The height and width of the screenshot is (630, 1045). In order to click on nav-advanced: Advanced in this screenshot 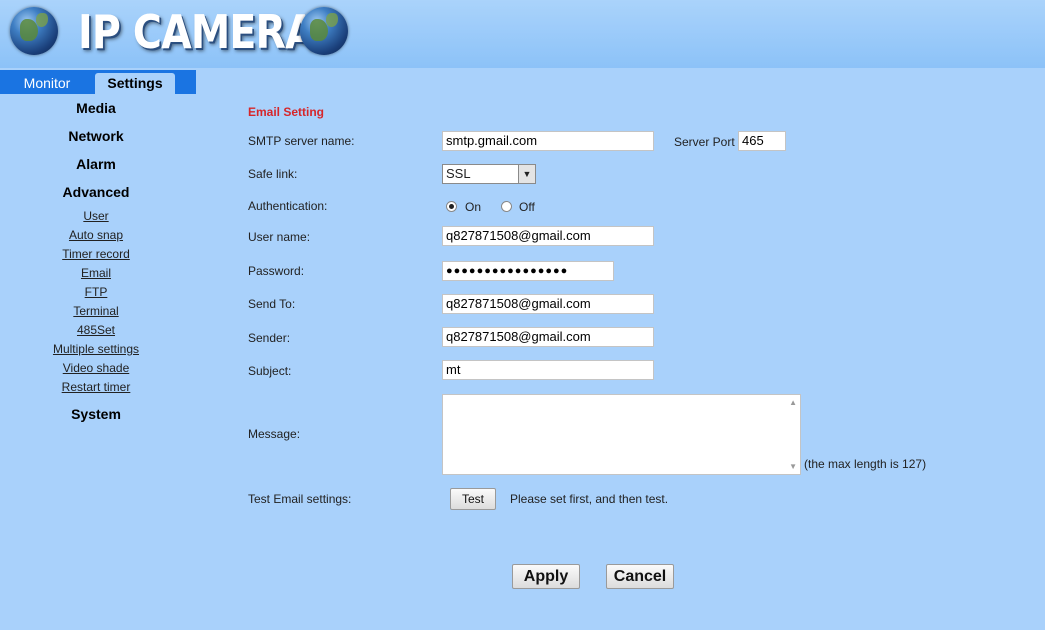, I will do `click(96, 192)`.